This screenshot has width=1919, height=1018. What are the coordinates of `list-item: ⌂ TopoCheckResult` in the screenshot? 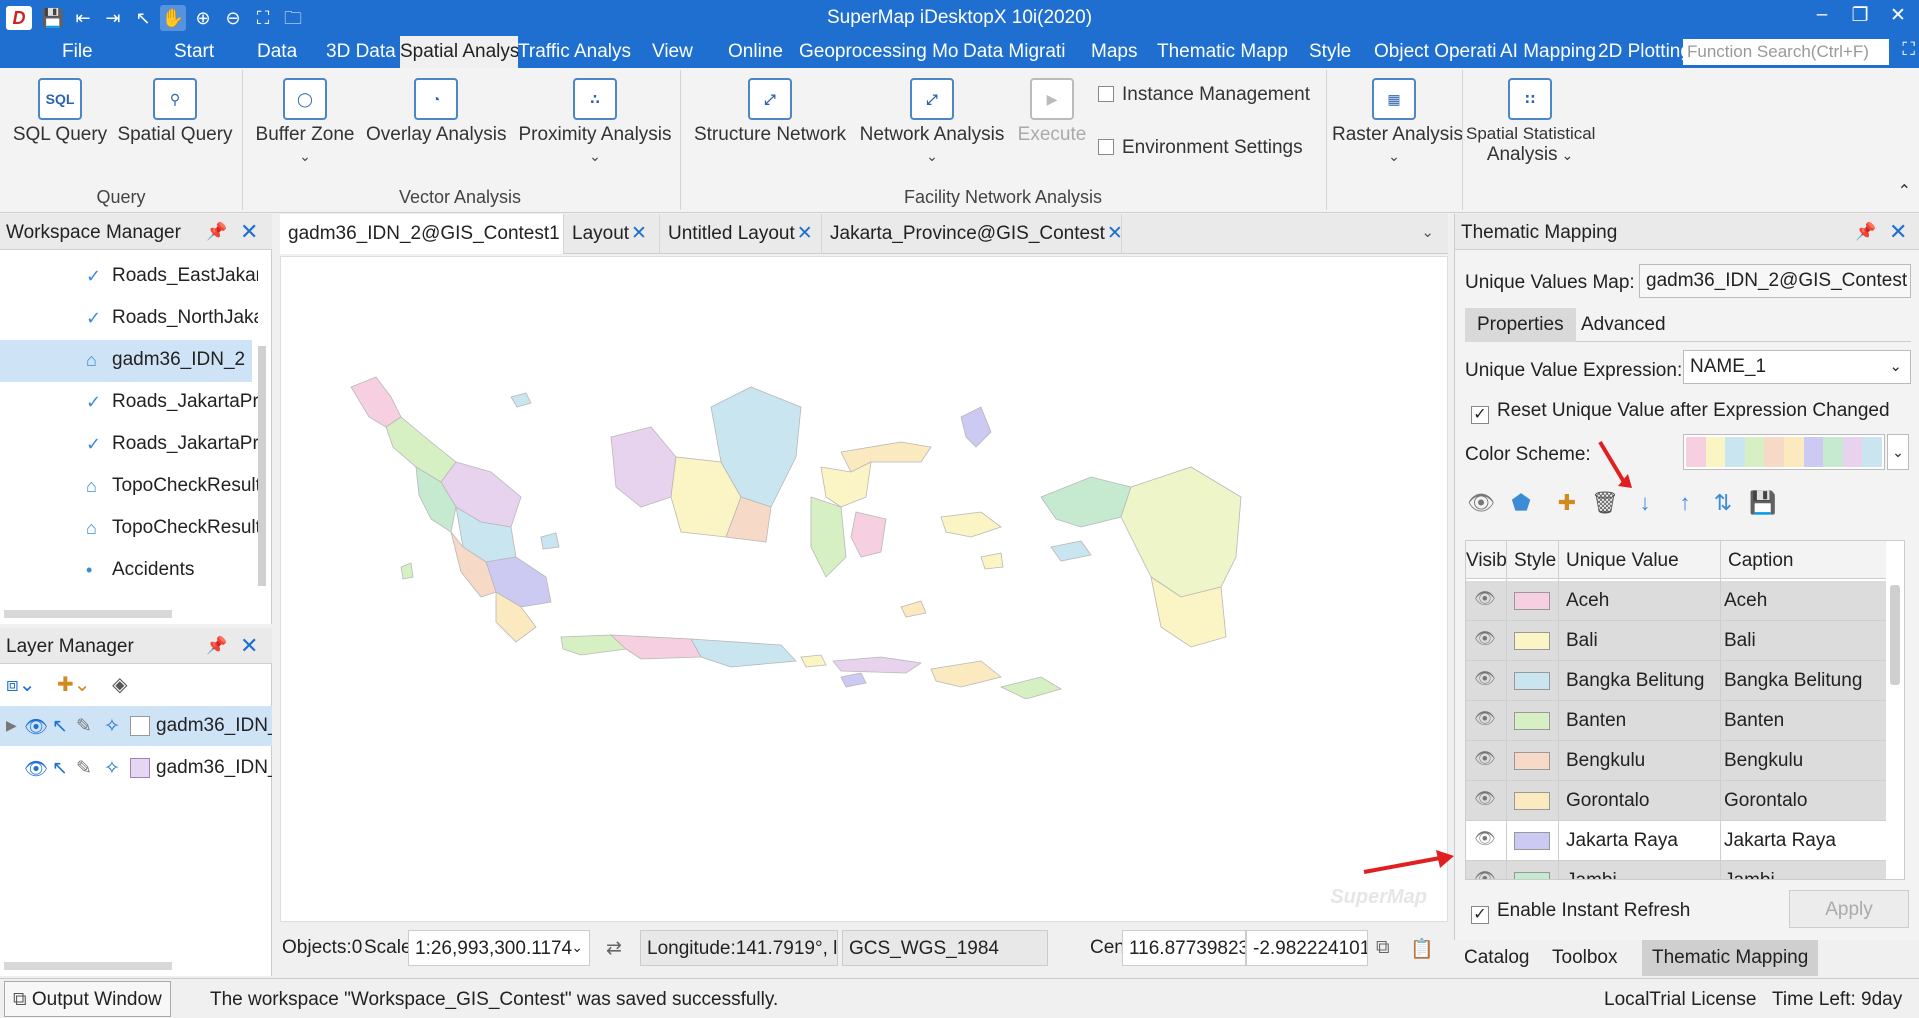 It's located at (129, 487).